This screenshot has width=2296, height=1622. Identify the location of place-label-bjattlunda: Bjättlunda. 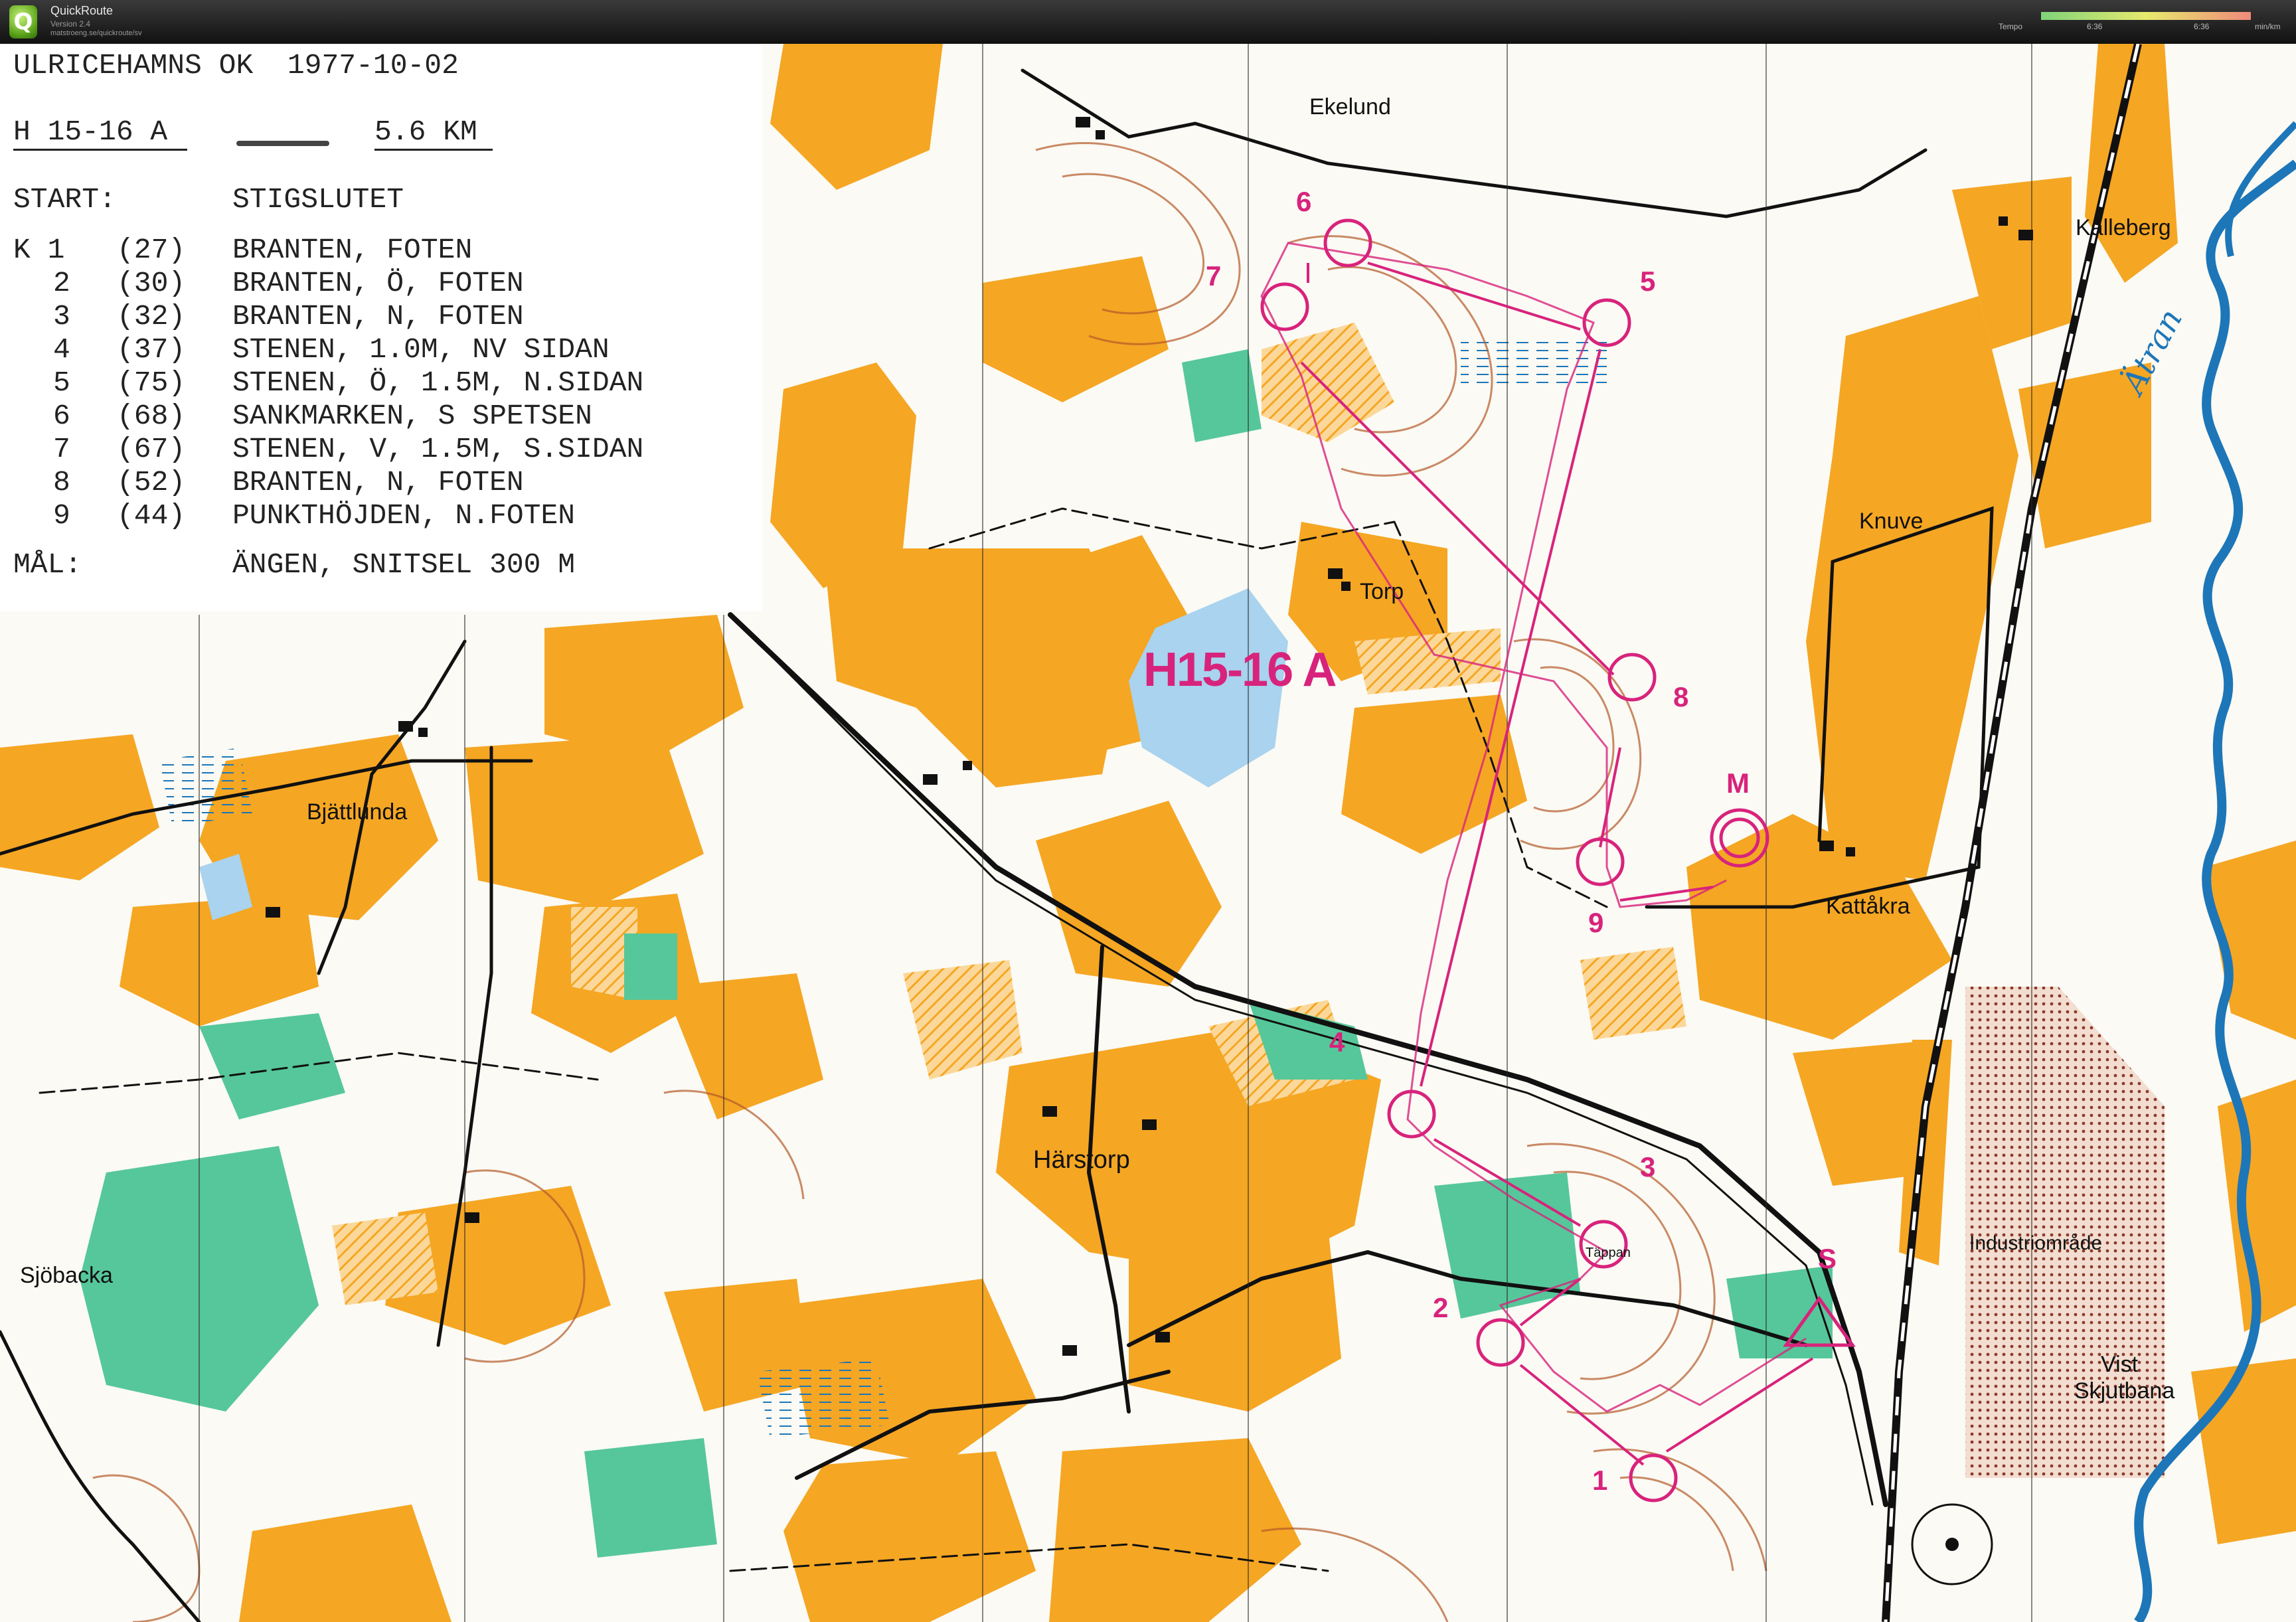
(357, 812).